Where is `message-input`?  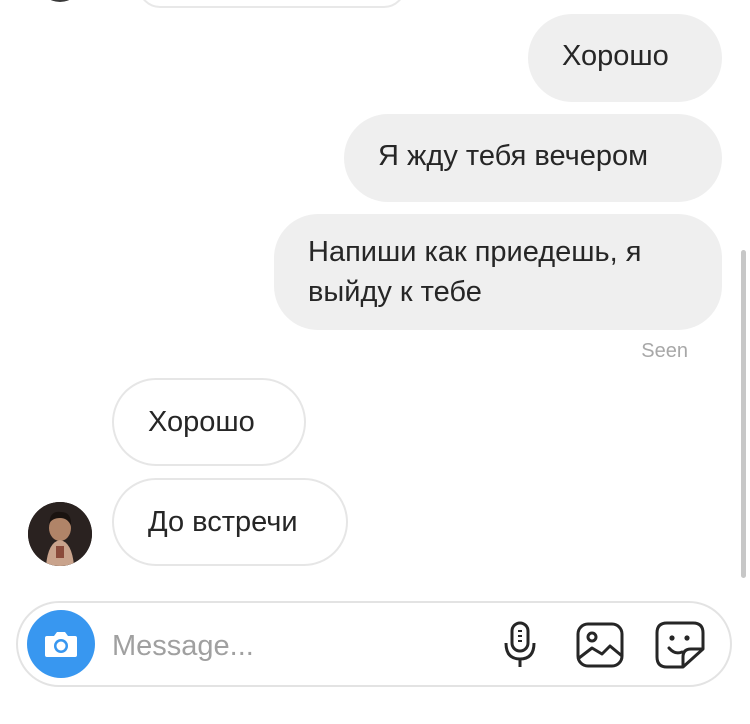 message-input is located at coordinates (292, 646).